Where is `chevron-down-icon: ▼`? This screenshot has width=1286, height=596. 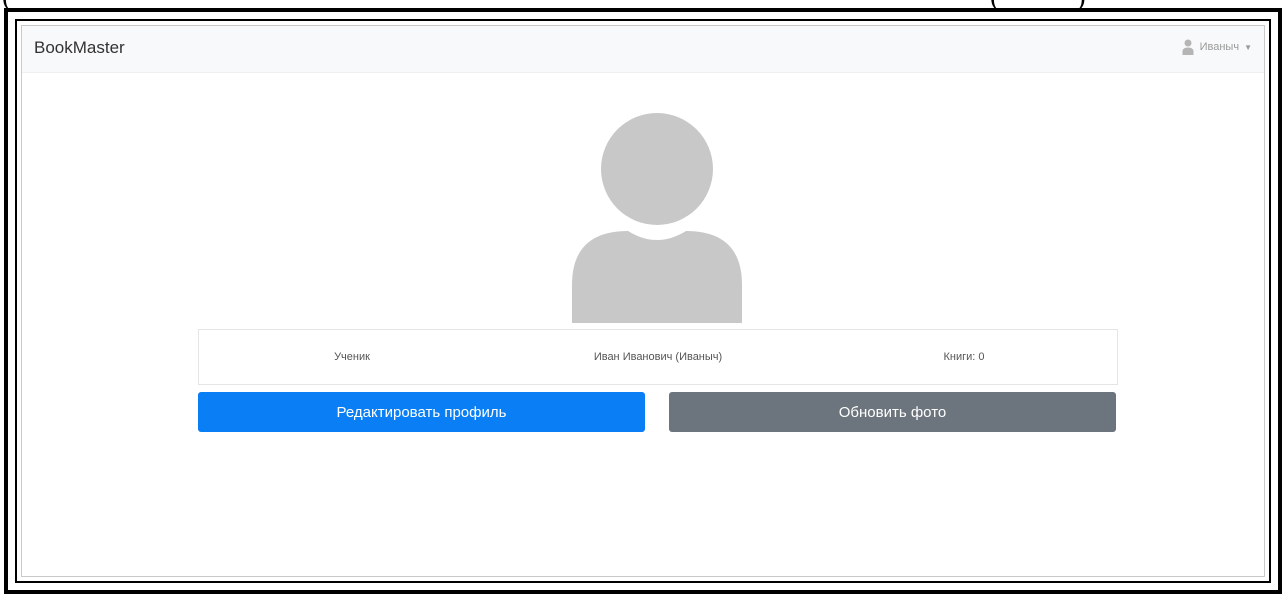
chevron-down-icon: ▼ is located at coordinates (1248, 47).